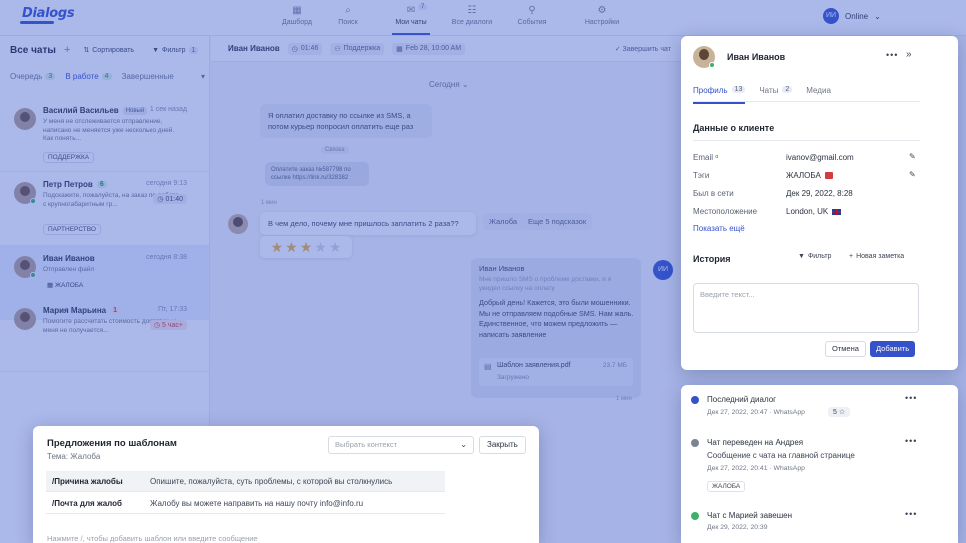  Describe the element at coordinates (88, 76) in the screenshot. I see `tab-in-progress: В работе 4` at that location.